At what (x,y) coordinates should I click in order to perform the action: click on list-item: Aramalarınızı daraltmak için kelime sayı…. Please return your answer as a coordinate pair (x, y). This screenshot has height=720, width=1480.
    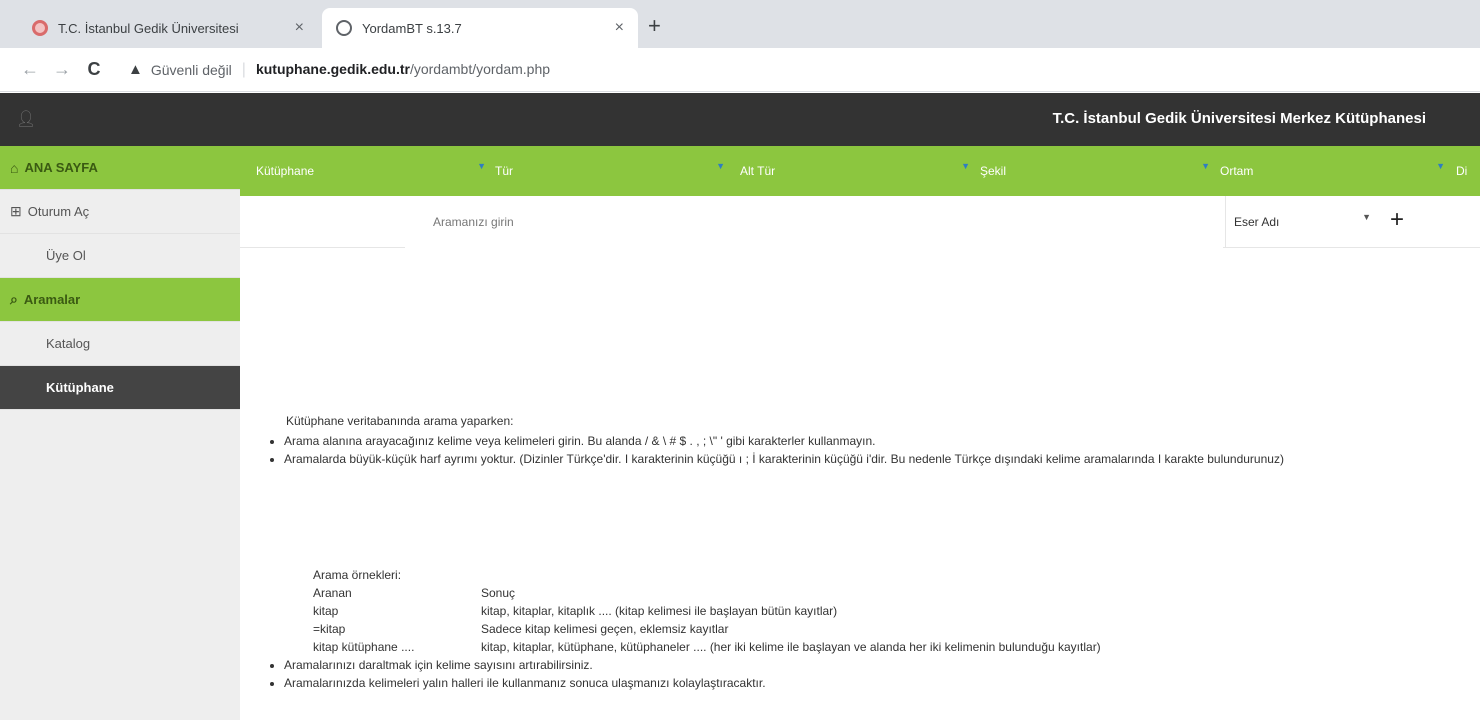
    Looking at the image, I should click on (525, 665).